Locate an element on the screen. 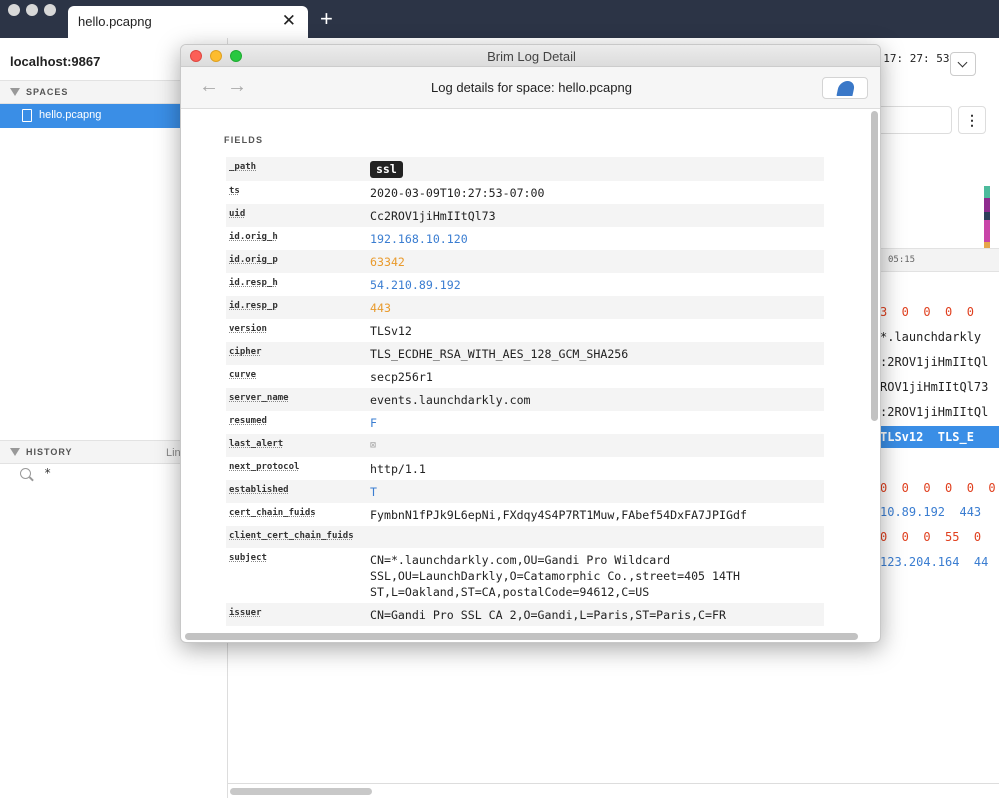  field-row-id-resp-h: id.resp_h 54.210.89.192 is located at coordinates (525, 284).